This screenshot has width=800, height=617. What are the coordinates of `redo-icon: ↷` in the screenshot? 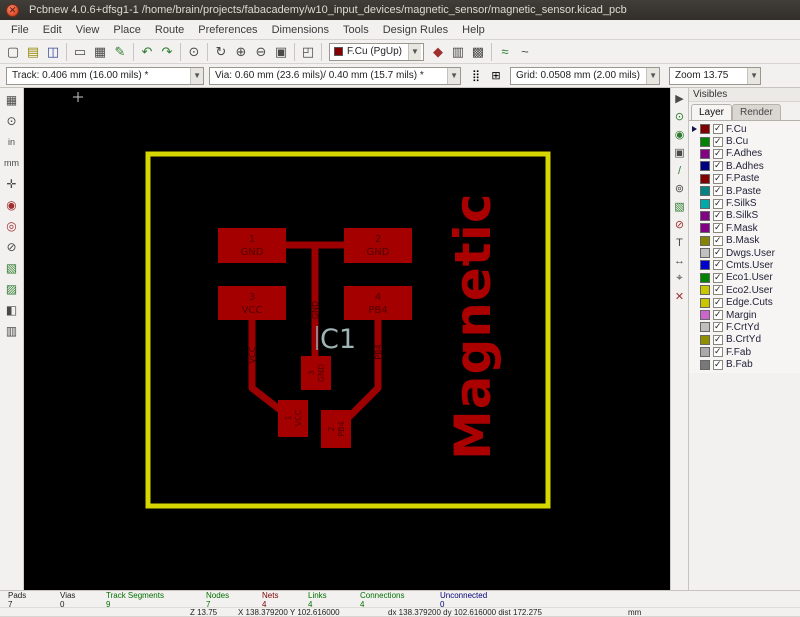 It's located at (167, 52).